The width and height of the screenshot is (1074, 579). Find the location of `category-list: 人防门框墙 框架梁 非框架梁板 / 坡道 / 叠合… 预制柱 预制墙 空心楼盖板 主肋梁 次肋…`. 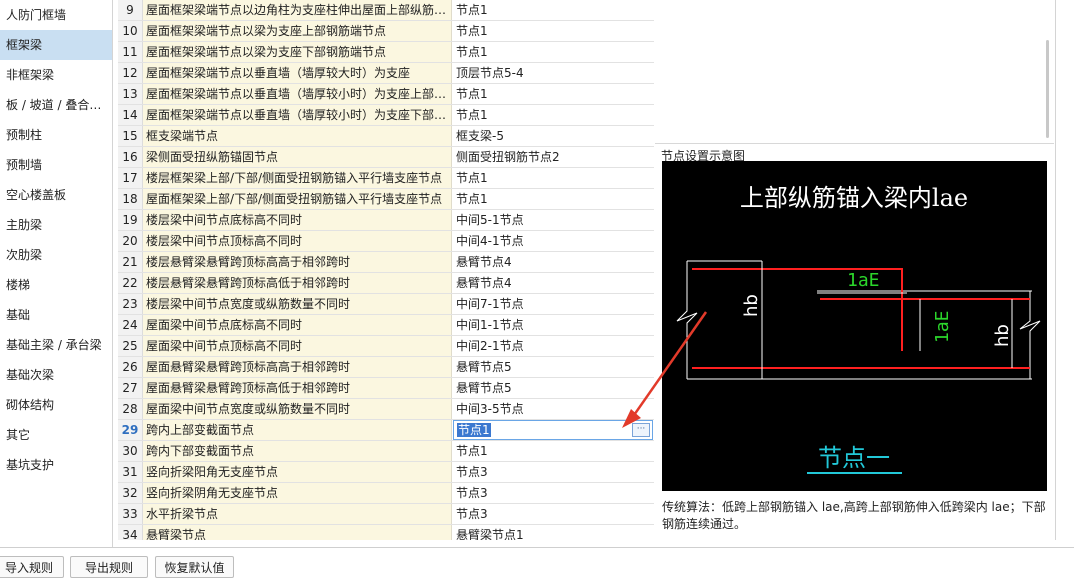

category-list: 人防门框墙 框架梁 非框架梁板 / 坡道 / 叠合… 预制柱 预制墙 空心楼盖板 主肋梁 次肋… is located at coordinates (56, 273).